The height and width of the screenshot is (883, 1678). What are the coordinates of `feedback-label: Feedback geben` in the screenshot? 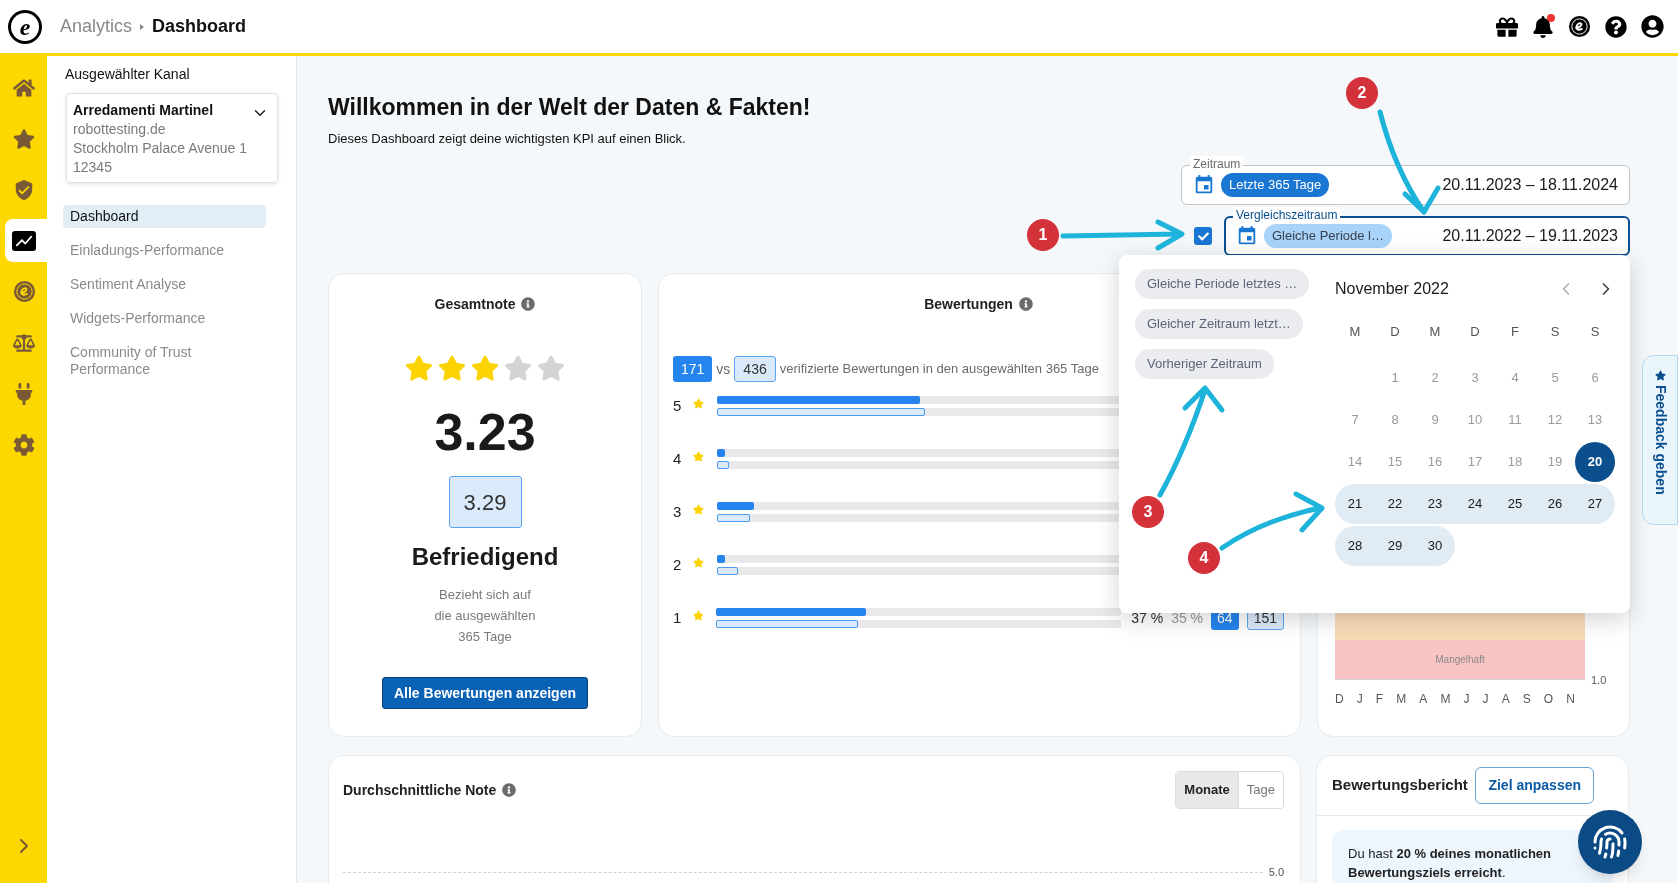 It's located at (1660, 440).